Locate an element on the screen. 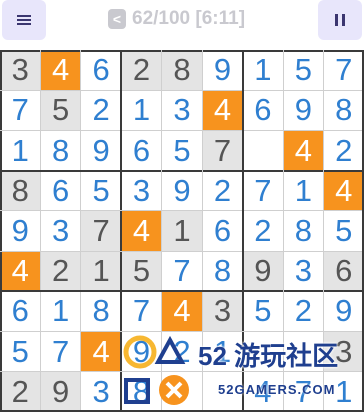  cell-r5-c4: 4 is located at coordinates (141, 231).